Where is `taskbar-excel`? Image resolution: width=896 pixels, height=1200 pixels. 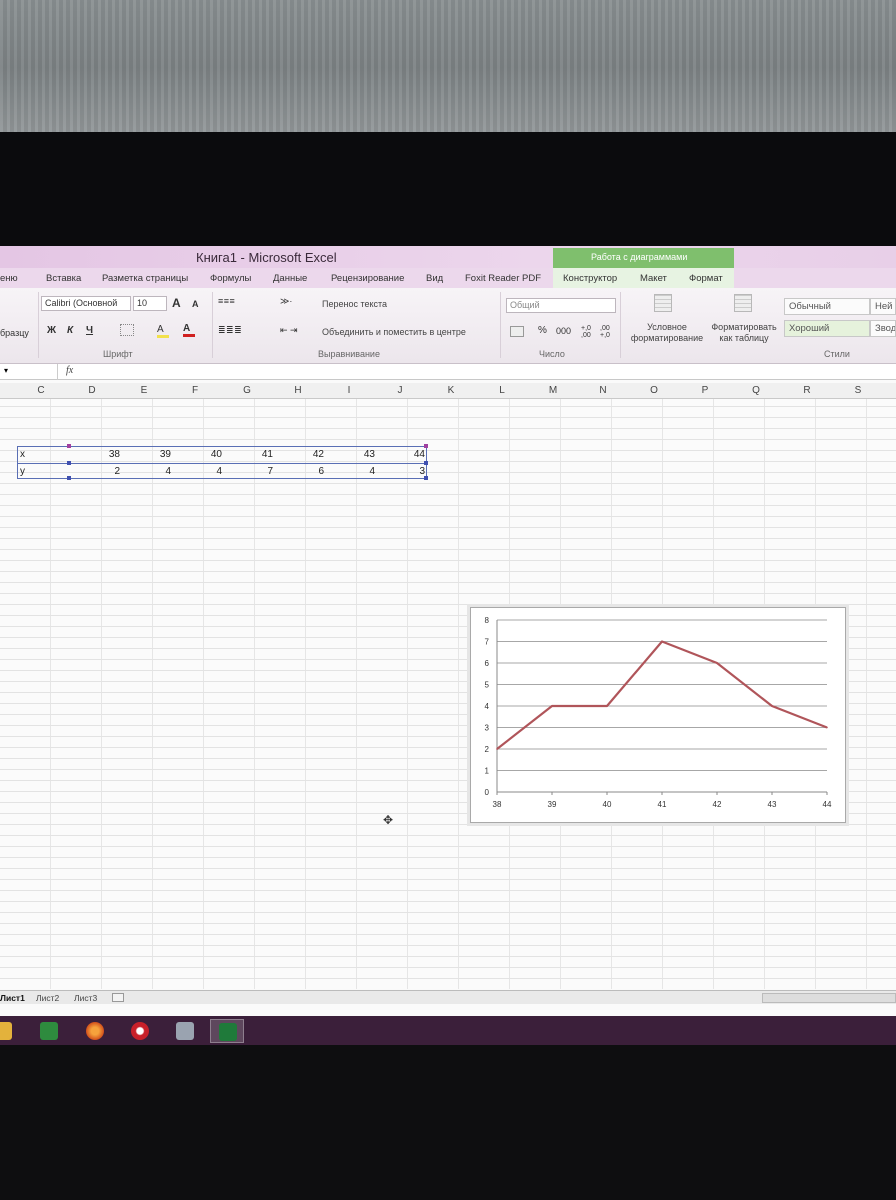 taskbar-excel is located at coordinates (227, 1031).